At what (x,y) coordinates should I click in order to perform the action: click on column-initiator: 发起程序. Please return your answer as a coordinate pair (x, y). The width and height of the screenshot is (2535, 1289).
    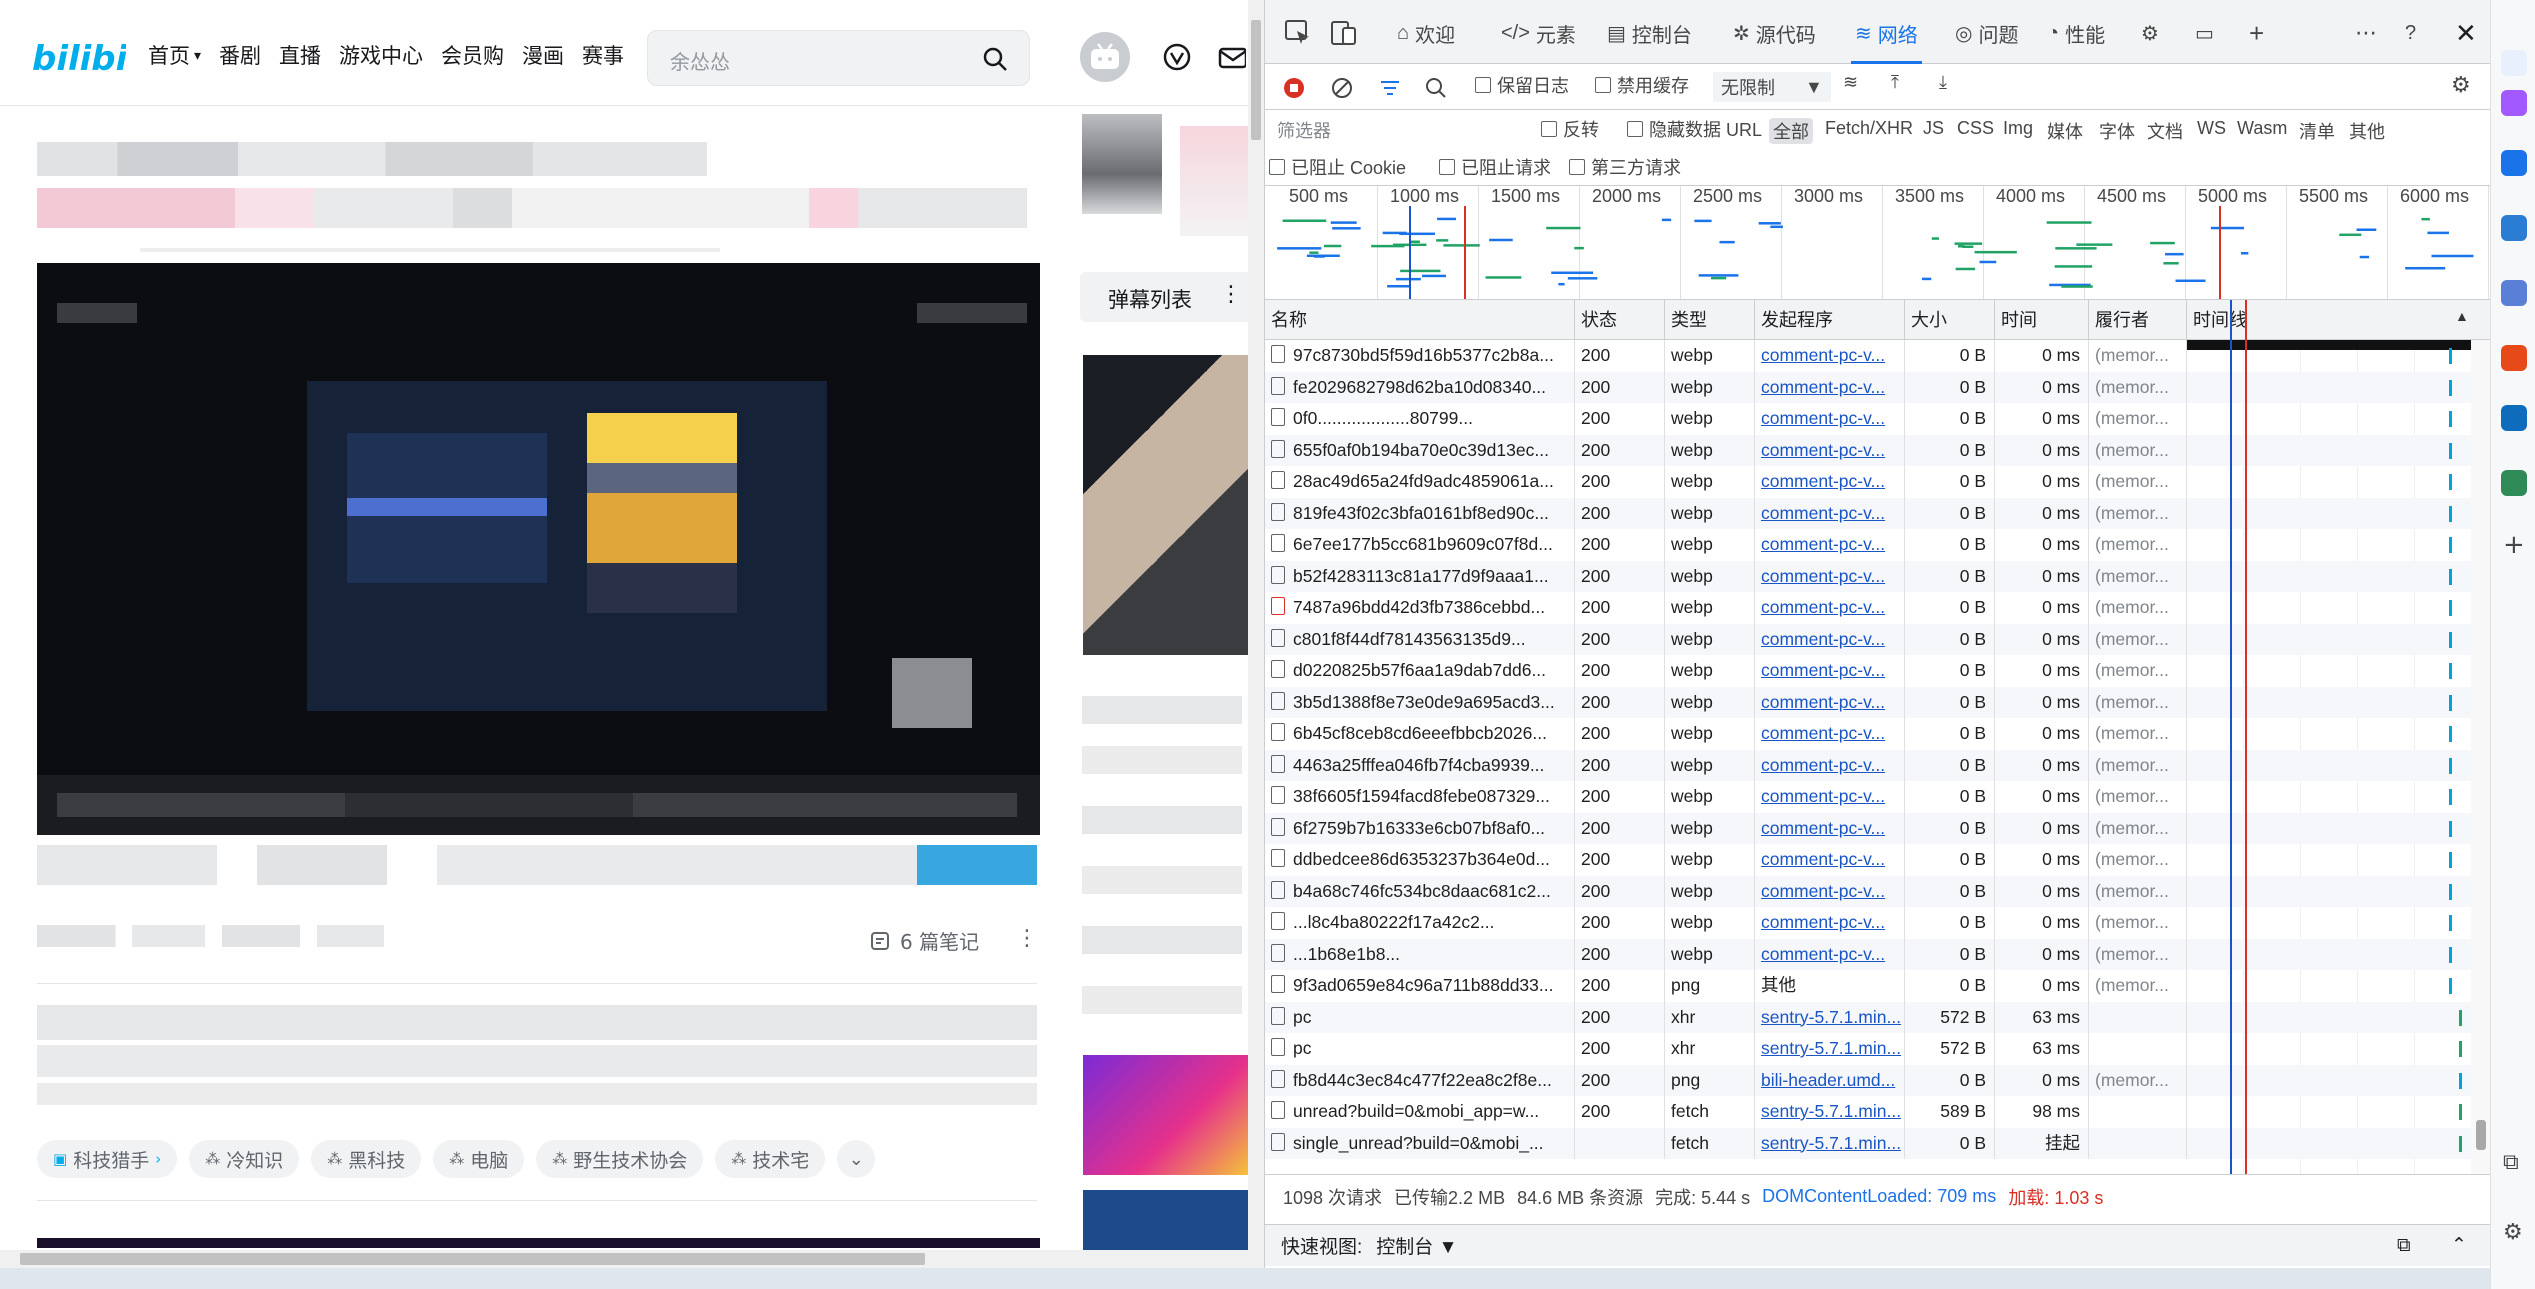
    Looking at the image, I should click on (1830, 320).